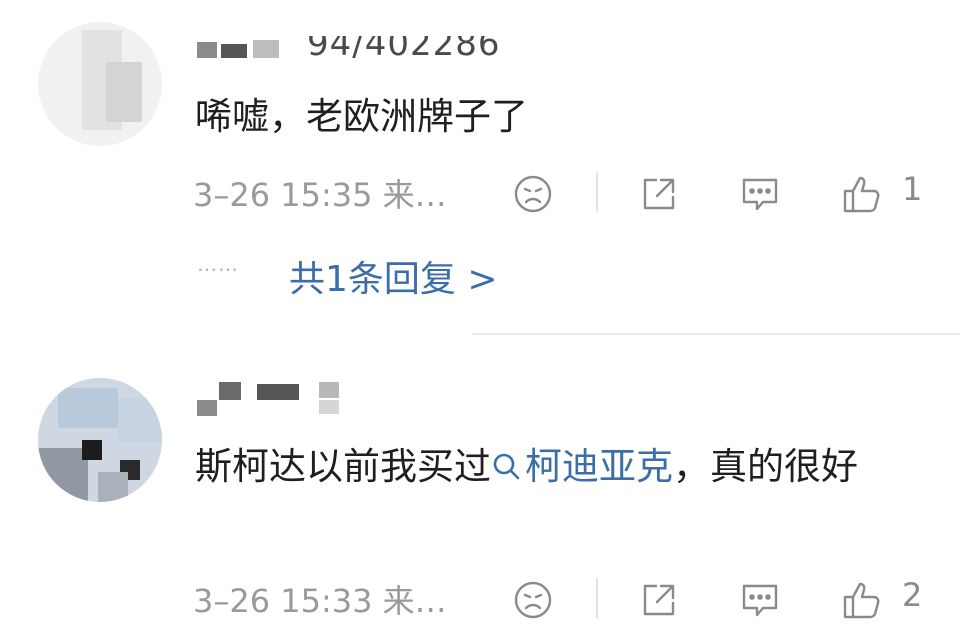 Image resolution: width=960 pixels, height=627 pixels. Describe the element at coordinates (480, 191) in the screenshot. I see `comment-meta-bar: 3–26 15:35 来… 1` at that location.